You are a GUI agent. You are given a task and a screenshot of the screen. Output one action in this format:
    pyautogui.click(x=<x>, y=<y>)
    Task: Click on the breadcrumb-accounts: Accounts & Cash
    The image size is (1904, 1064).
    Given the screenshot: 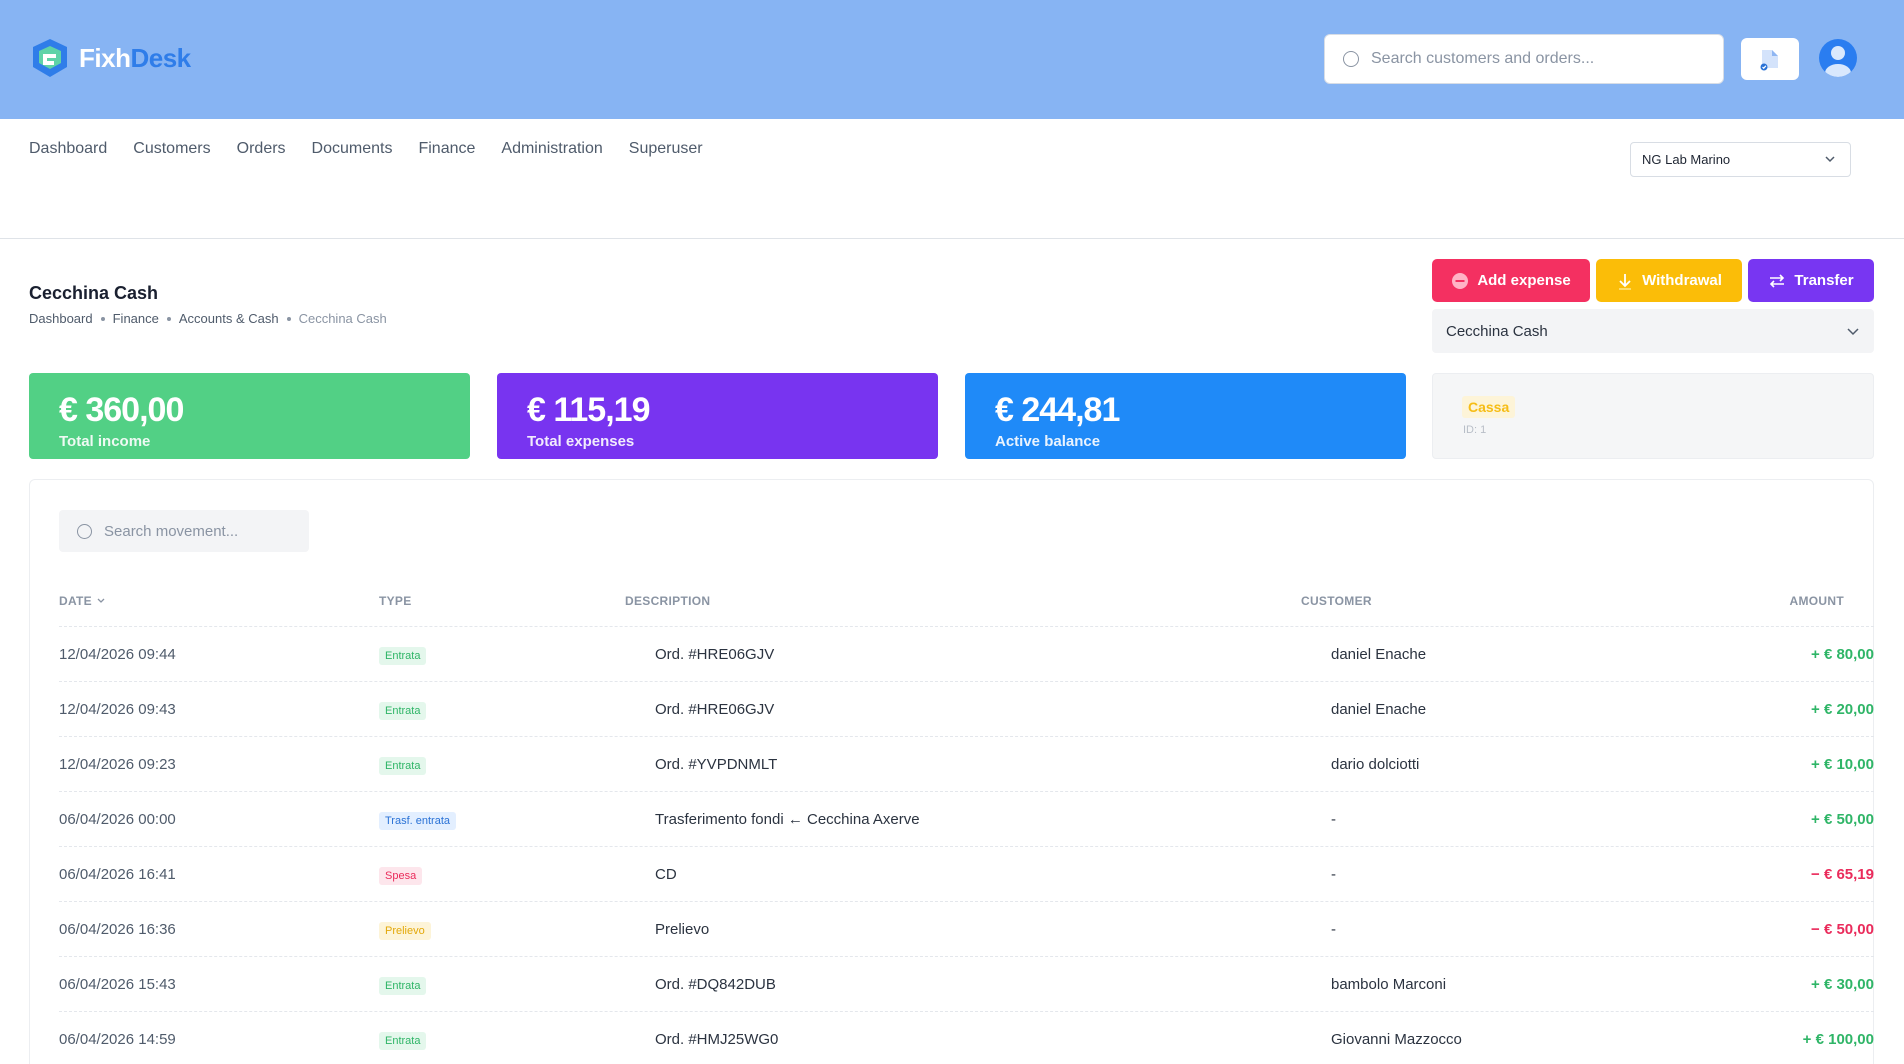 What is the action you would take?
    pyautogui.click(x=229, y=318)
    